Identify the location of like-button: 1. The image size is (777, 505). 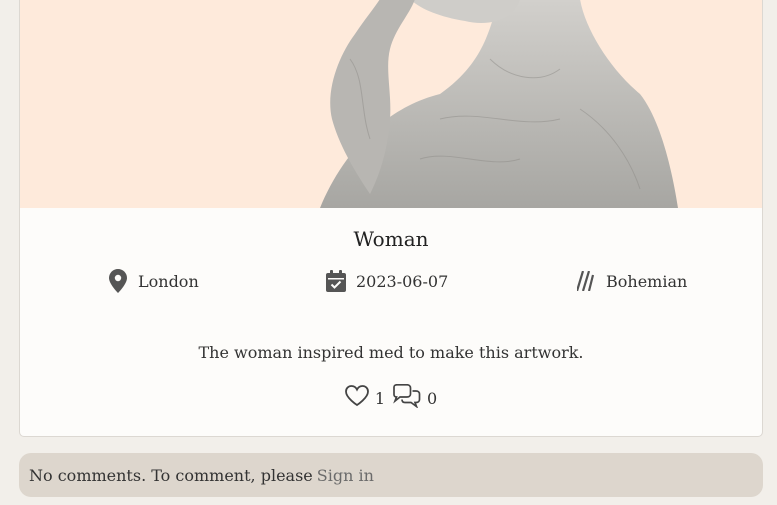
(364, 398).